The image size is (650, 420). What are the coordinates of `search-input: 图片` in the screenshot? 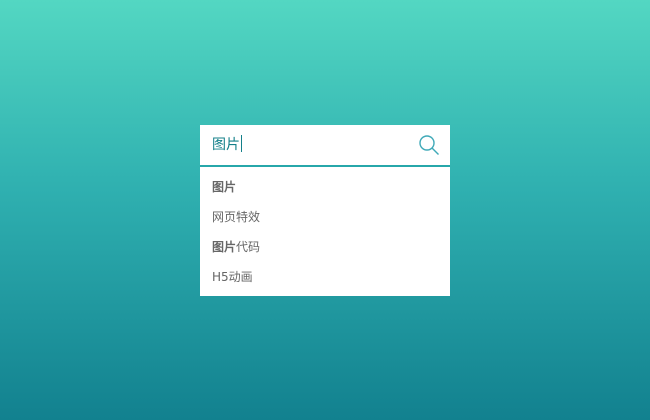 It's located at (227, 145).